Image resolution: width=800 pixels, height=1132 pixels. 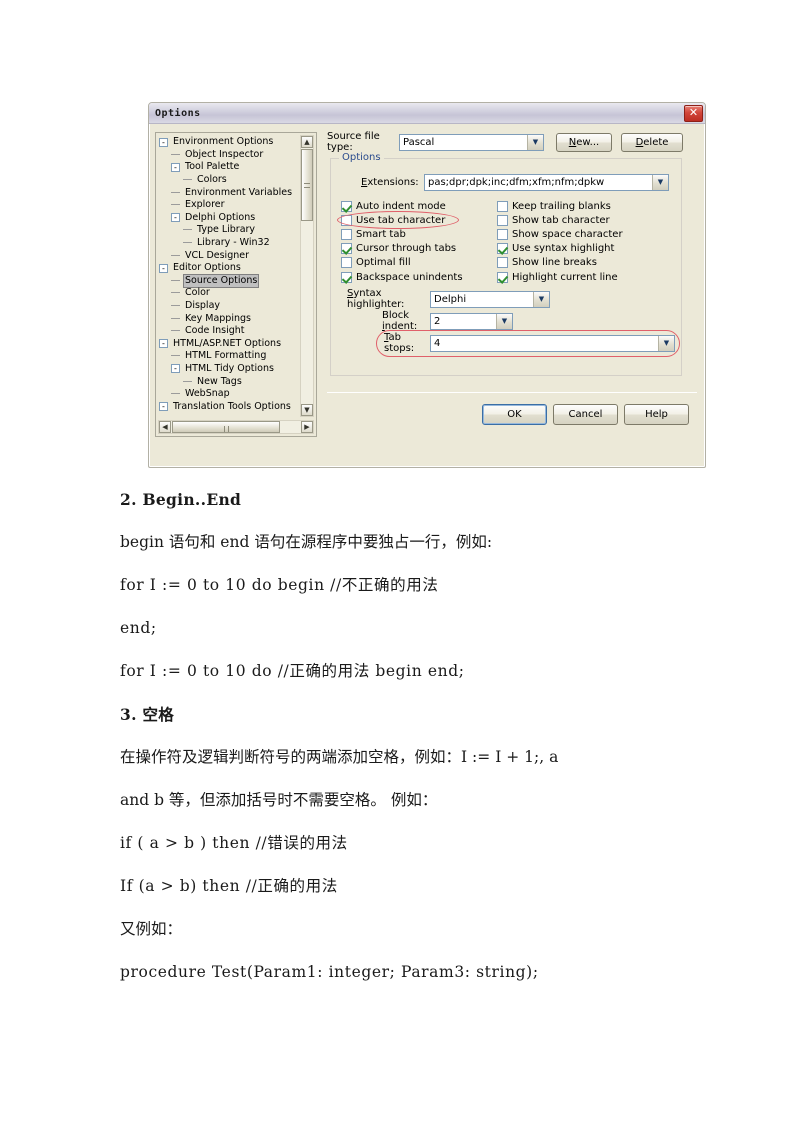 What do you see at coordinates (165, 427) in the screenshot?
I see `scroll-left-arrow-icon: ◀` at bounding box center [165, 427].